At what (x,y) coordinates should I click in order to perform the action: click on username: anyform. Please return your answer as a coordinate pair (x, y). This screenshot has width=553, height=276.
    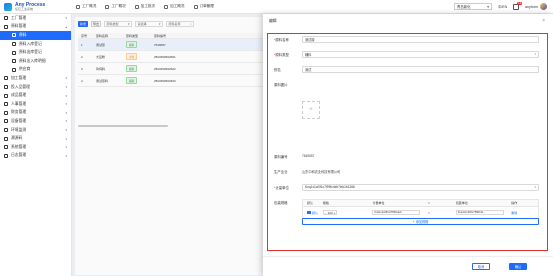
    Looking at the image, I should click on (531, 6).